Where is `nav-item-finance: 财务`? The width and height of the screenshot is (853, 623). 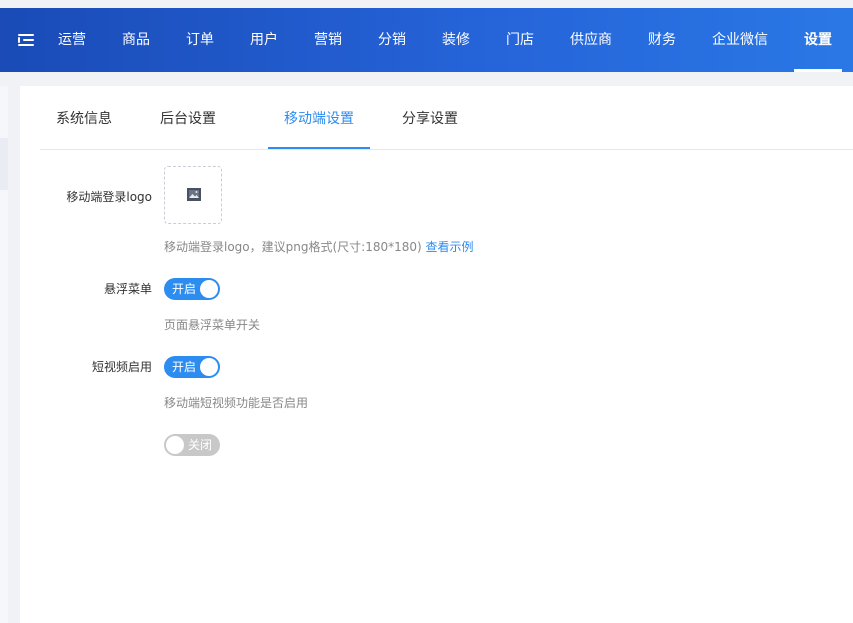
nav-item-finance: 财务 is located at coordinates (662, 40).